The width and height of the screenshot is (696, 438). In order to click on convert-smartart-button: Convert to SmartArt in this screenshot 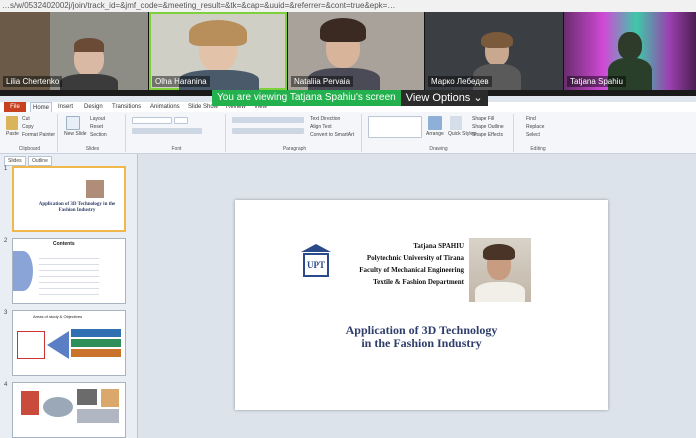, I will do `click(332, 135)`.